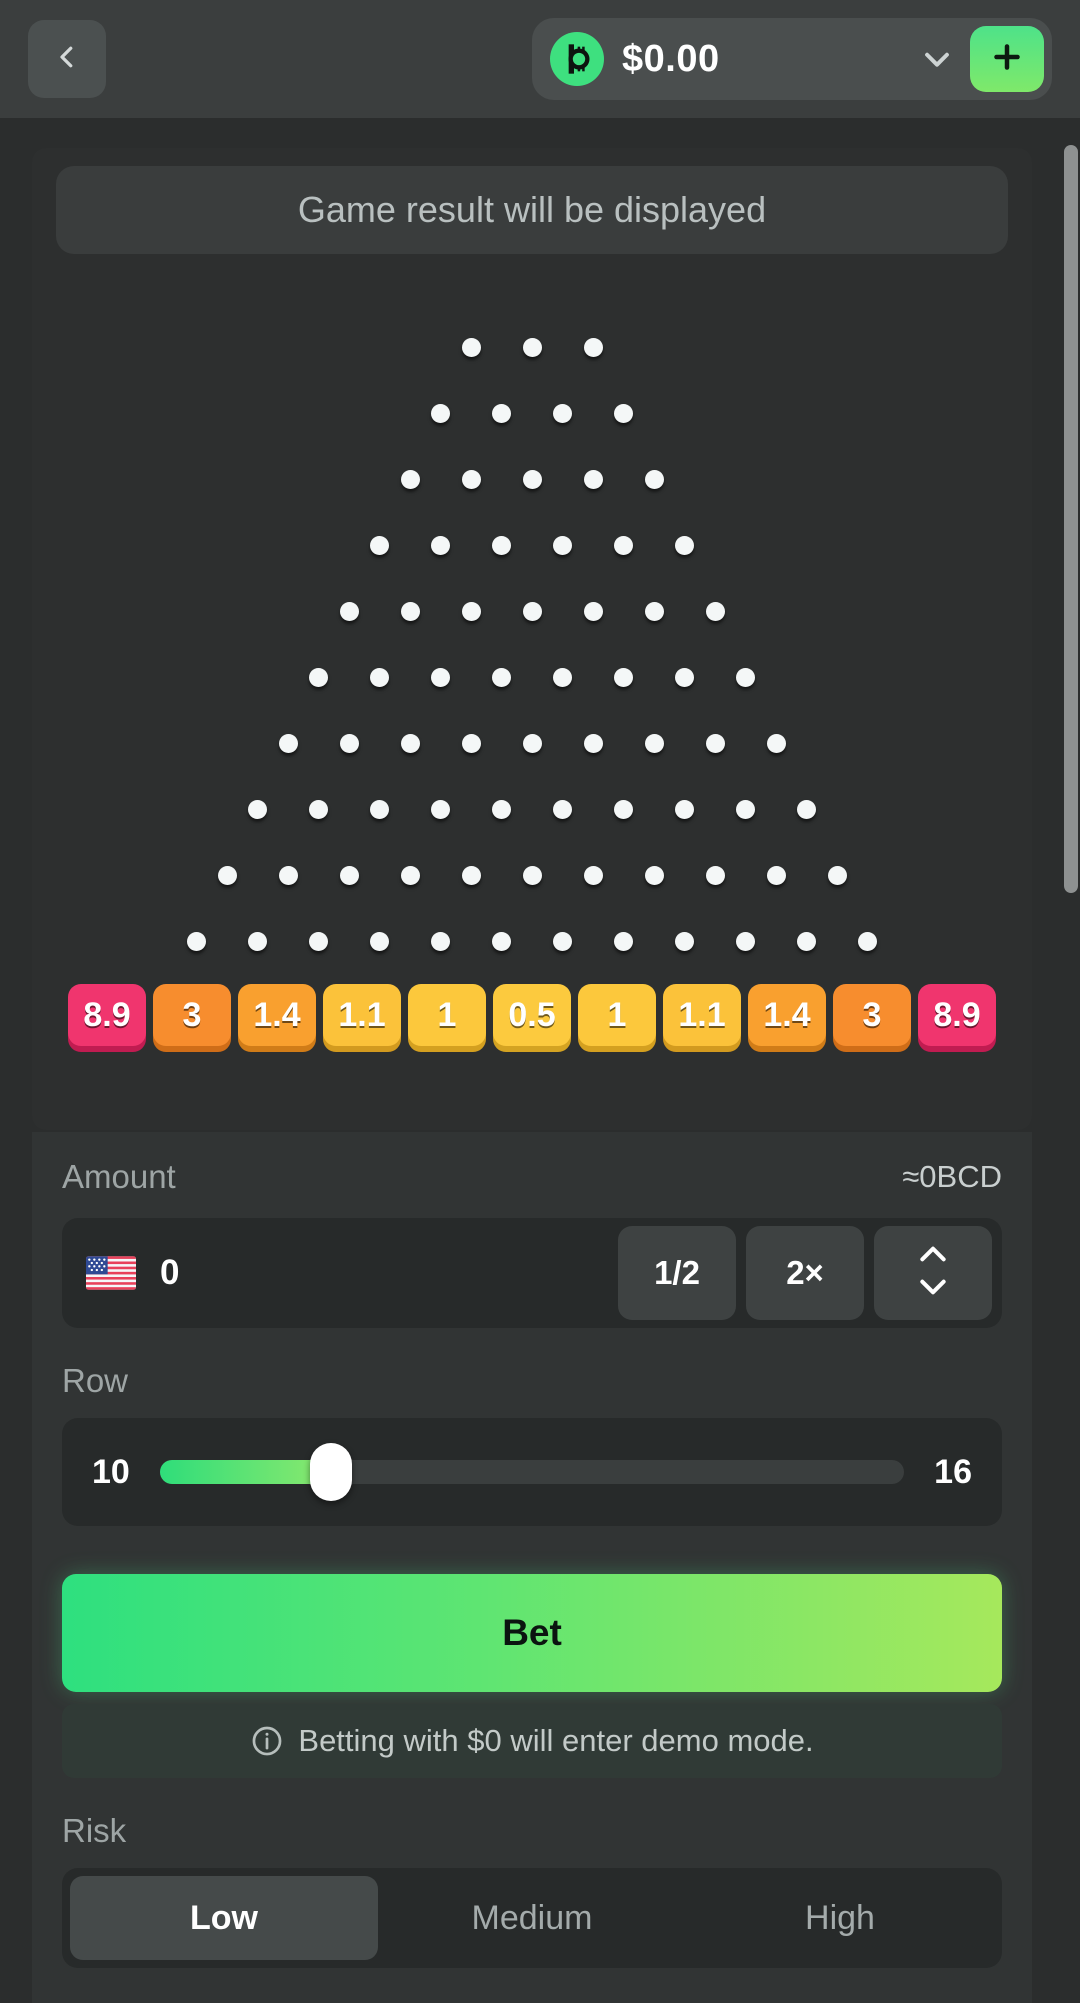  I want to click on risk-tab-high: High, so click(840, 1918).